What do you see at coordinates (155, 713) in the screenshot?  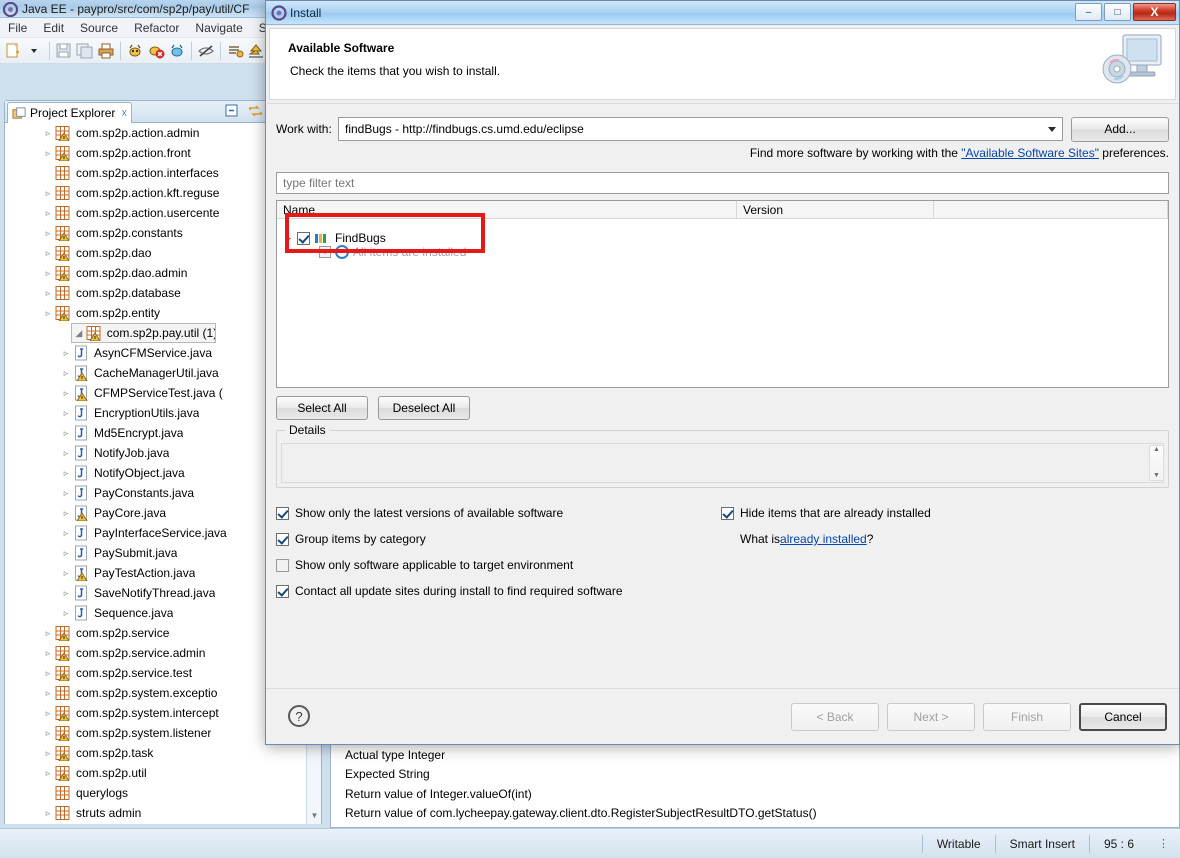 I see `tree-item: ▹ com.sp2p.system.intercept` at bounding box center [155, 713].